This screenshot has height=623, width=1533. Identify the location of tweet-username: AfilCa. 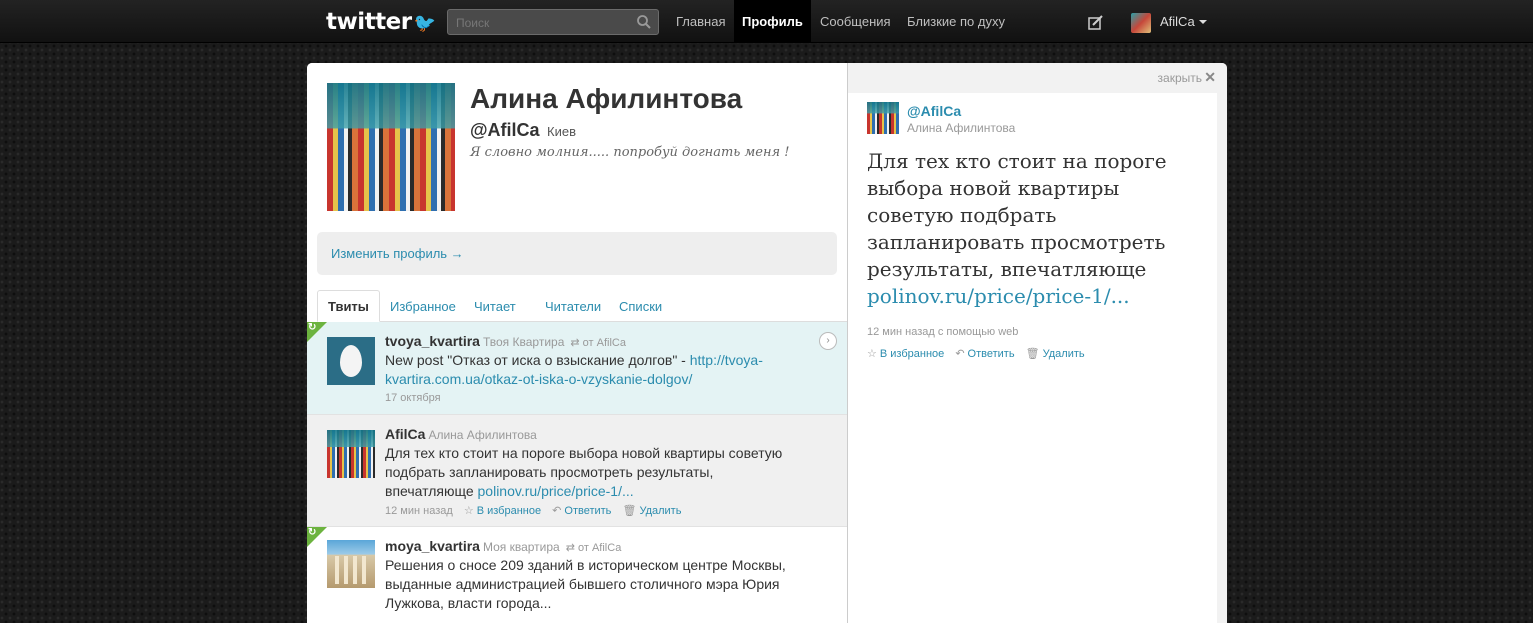
(405, 434).